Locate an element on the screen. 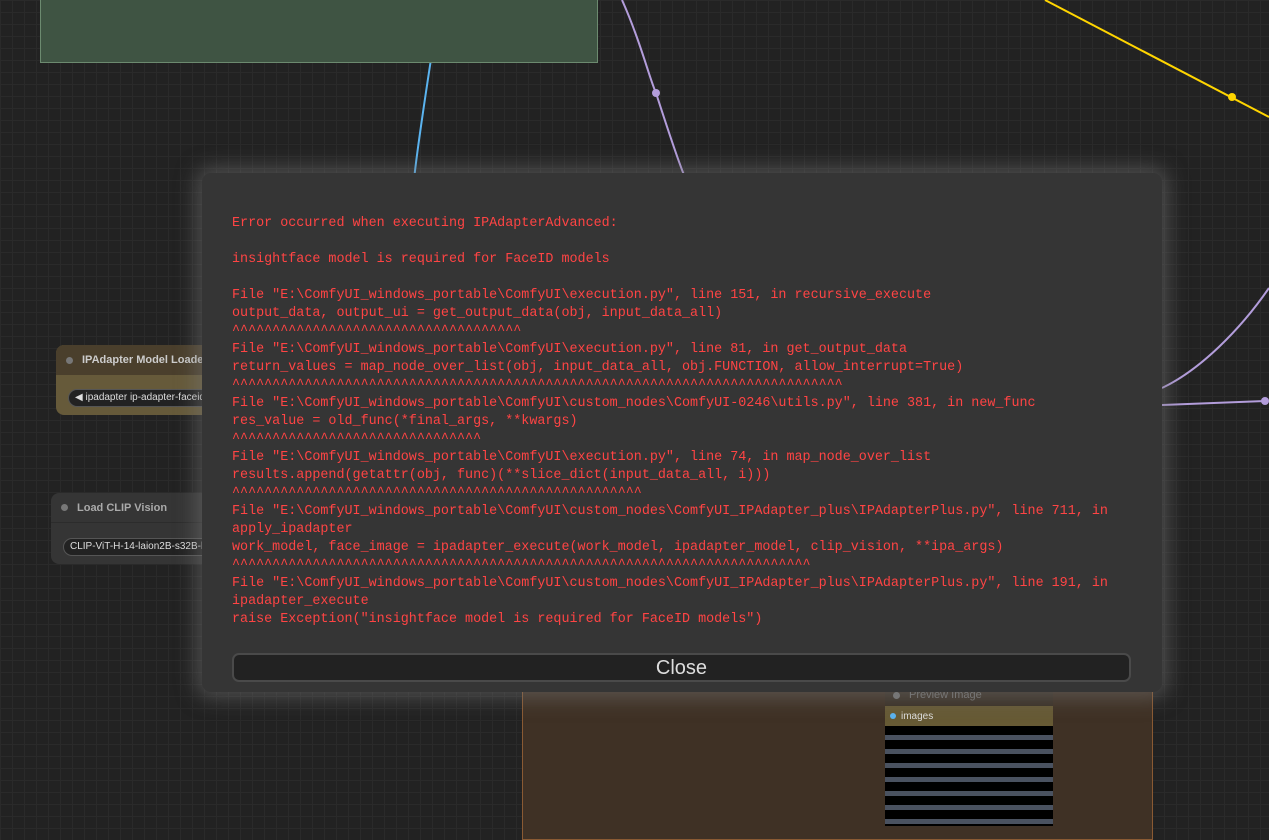 The width and height of the screenshot is (1269, 840). slot-label: images is located at coordinates (917, 716).